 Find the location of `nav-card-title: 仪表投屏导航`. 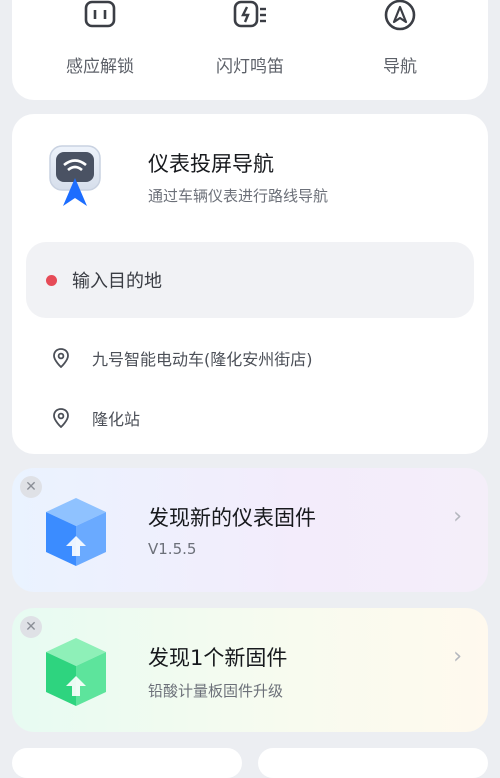

nav-card-title: 仪表投屏导航 is located at coordinates (211, 164).